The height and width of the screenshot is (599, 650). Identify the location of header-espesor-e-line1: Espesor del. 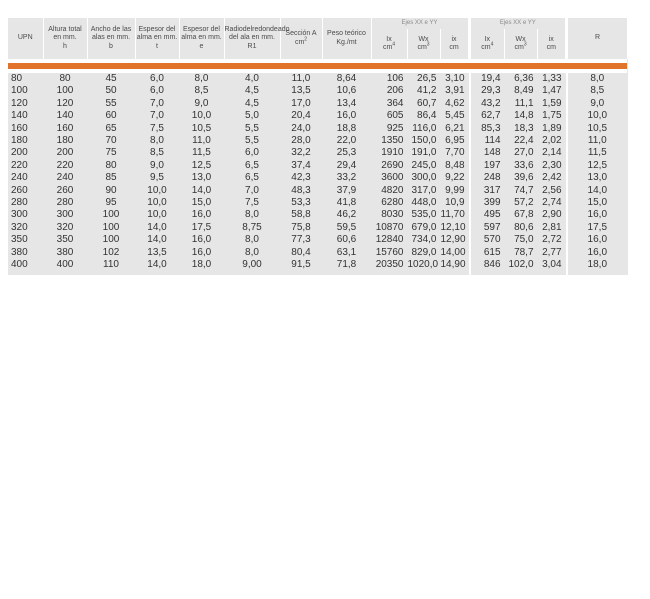
(201, 29).